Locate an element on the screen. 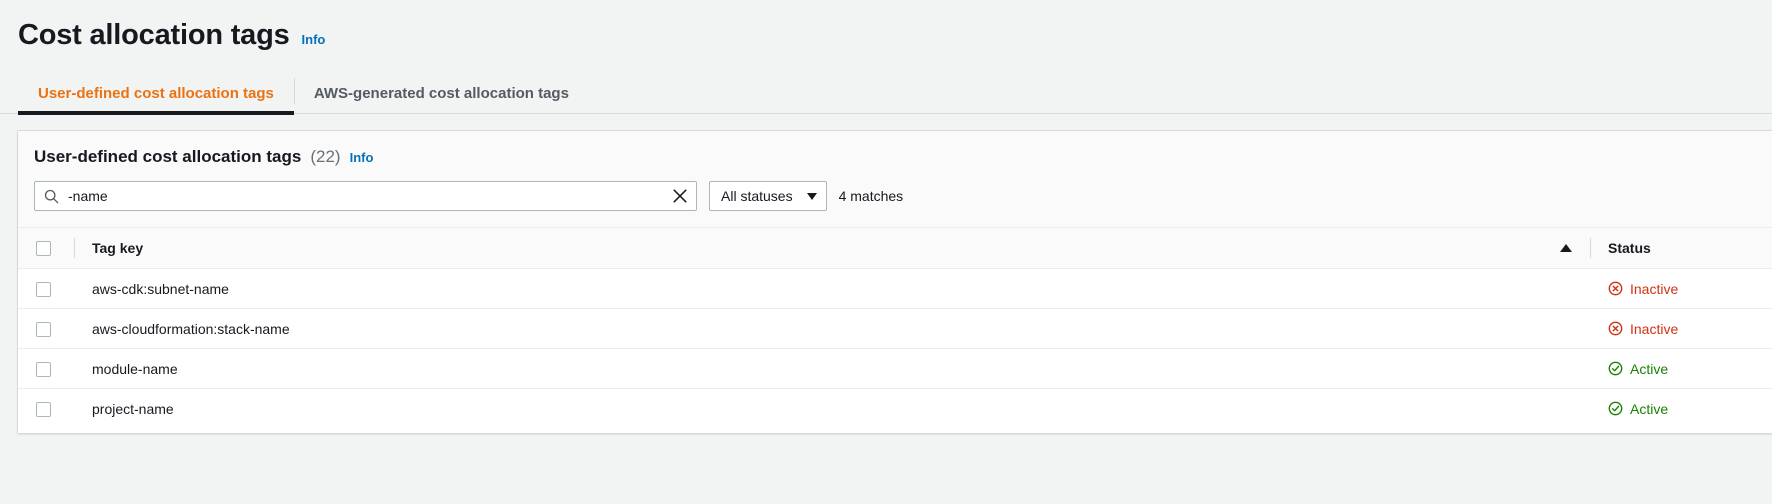 This screenshot has height=504, width=1772. search-input is located at coordinates (365, 196).